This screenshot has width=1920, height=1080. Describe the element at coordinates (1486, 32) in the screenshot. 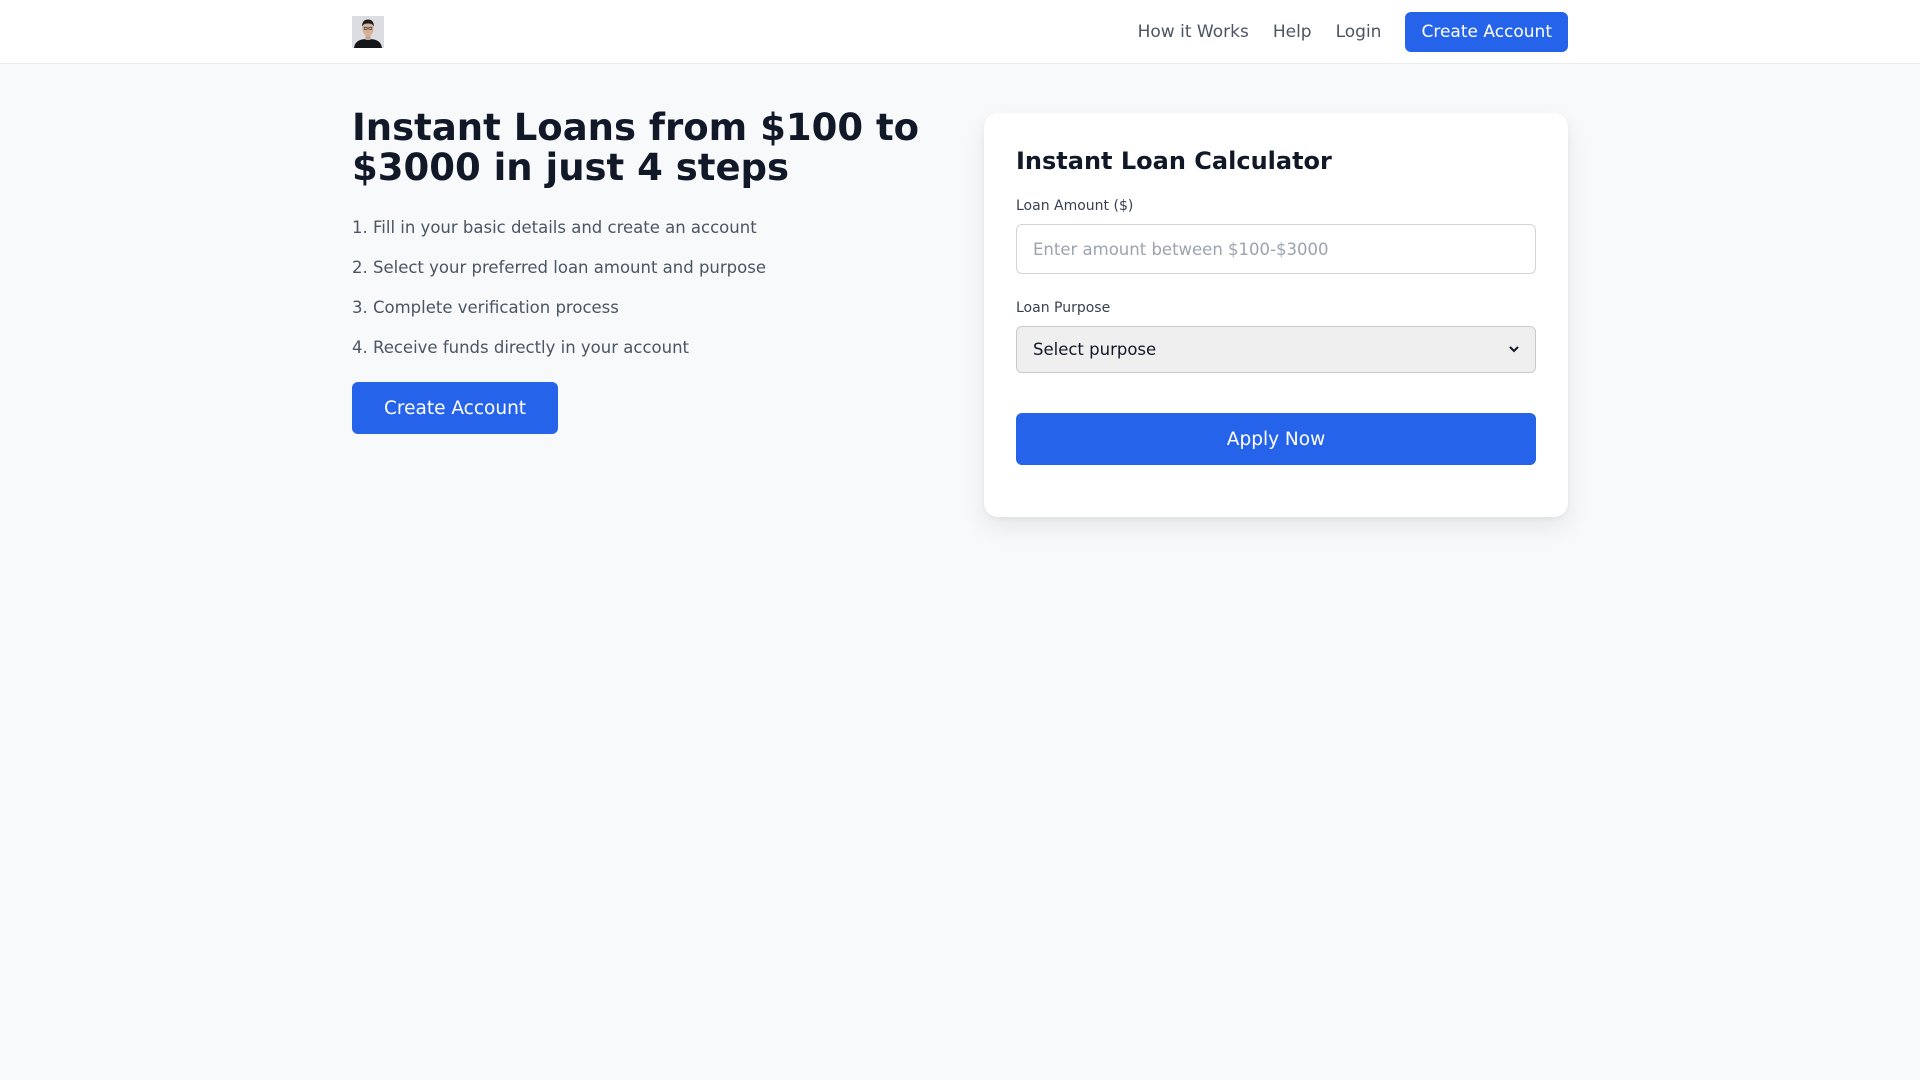

I see `header-create-account-button: Create Account` at that location.